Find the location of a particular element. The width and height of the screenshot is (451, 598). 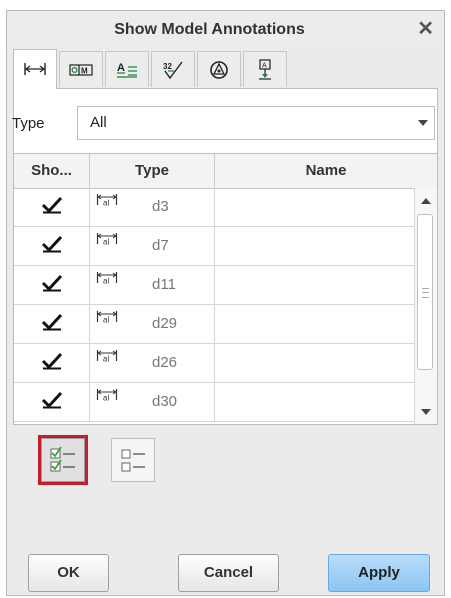

annotation-type-tabs: M A 32 A is located at coordinates (225, 69).